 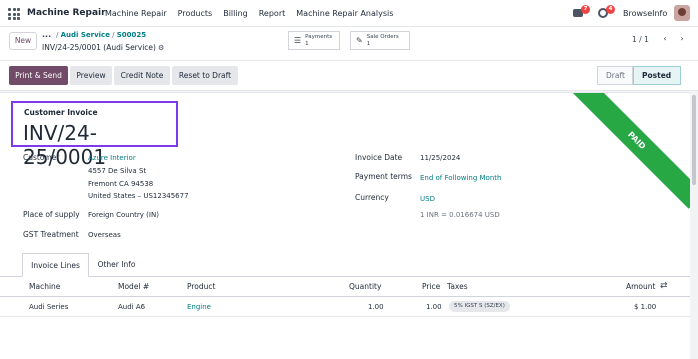 I want to click on gst-treatment-label: GST Treatment, so click(x=51, y=234).